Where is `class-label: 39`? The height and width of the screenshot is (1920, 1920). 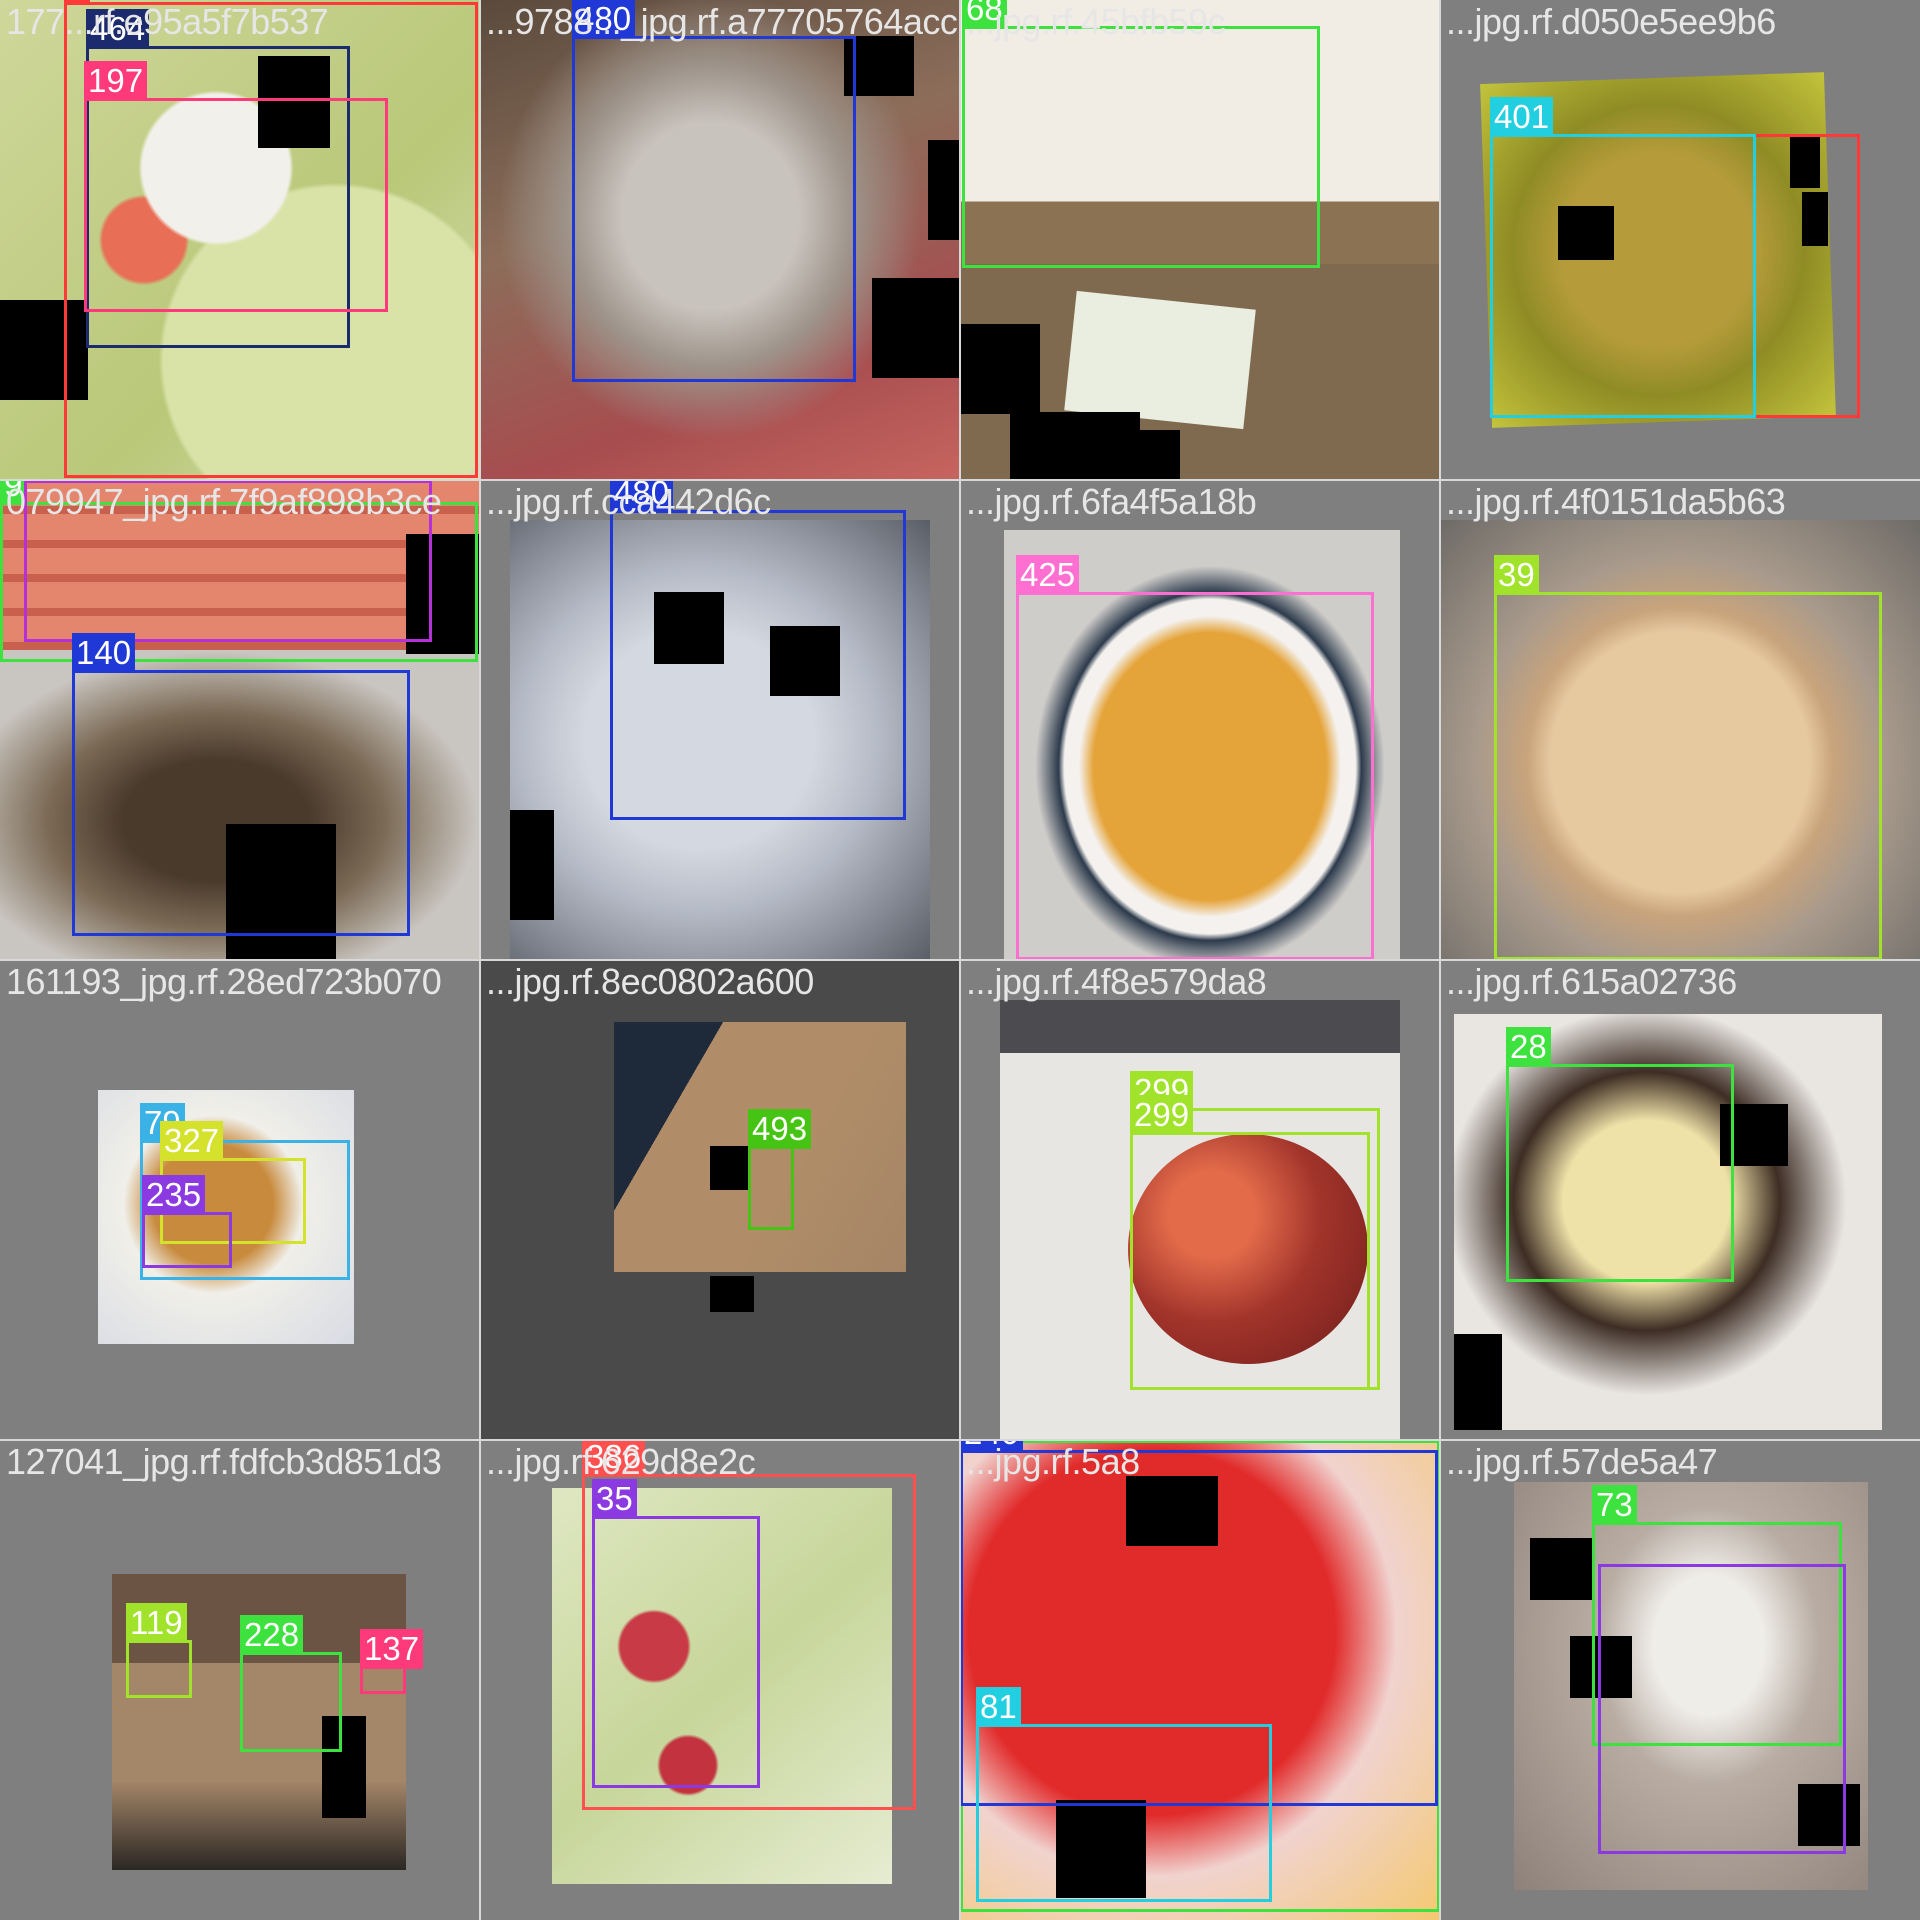
class-label: 39 is located at coordinates (1516, 575).